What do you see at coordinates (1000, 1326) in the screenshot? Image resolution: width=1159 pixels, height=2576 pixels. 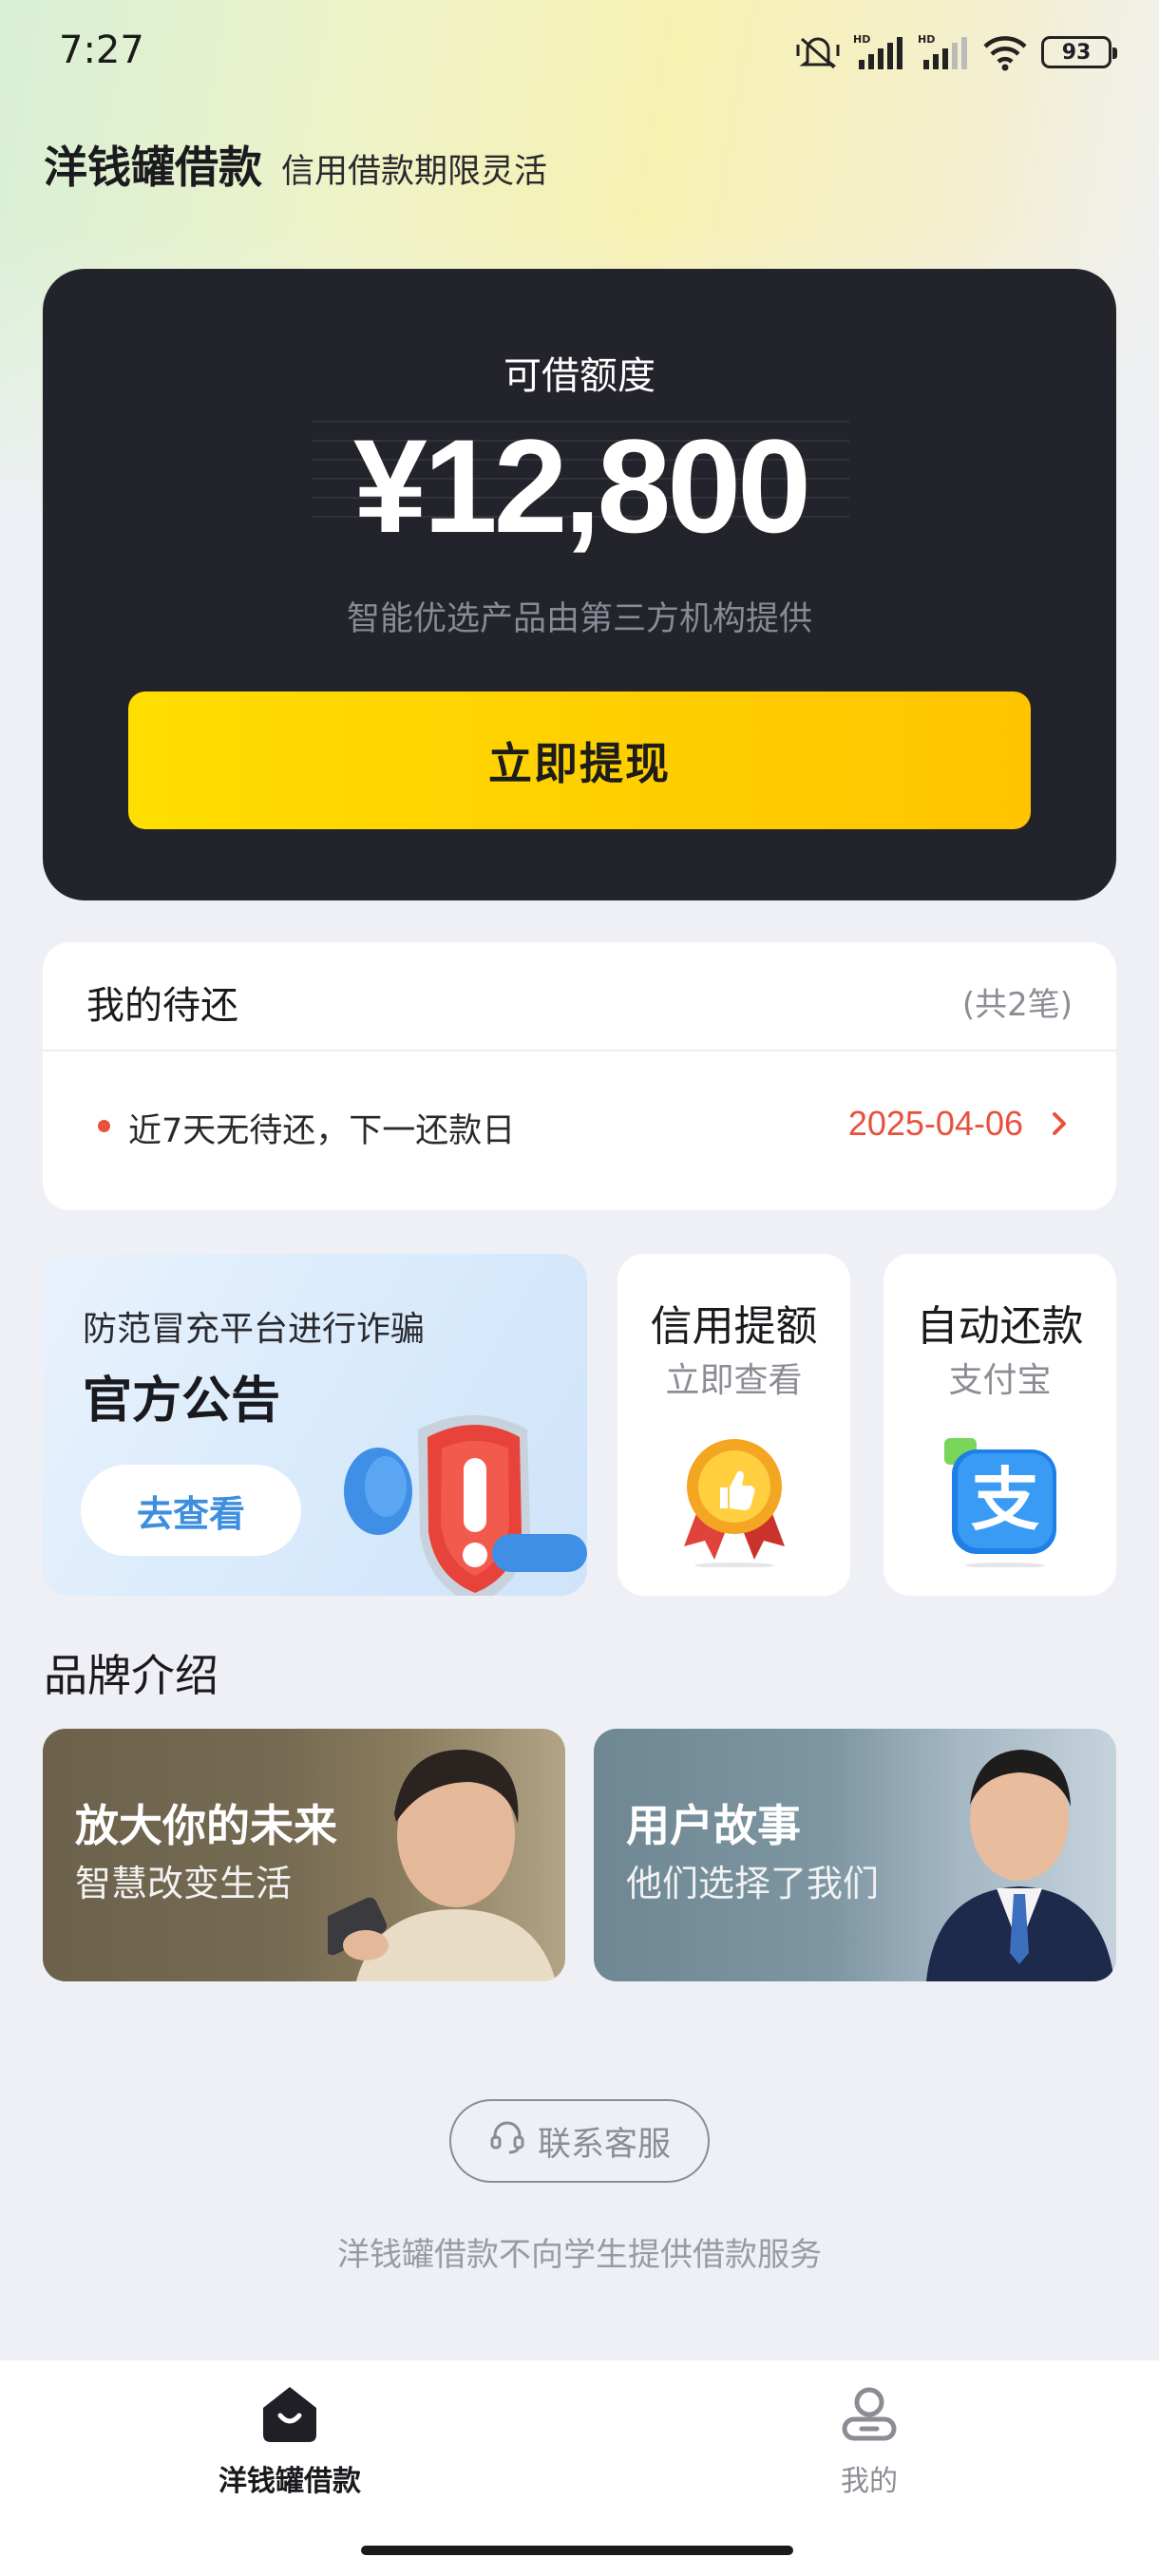 I see `auto-repay-title: 自动还款` at bounding box center [1000, 1326].